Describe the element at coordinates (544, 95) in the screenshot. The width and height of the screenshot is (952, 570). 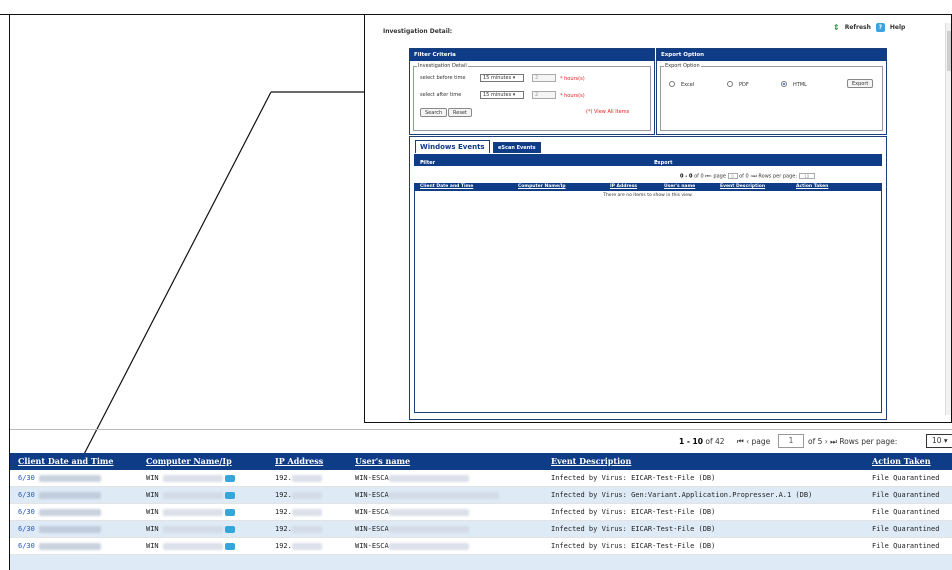
I see `after-hours-input: 2` at that location.